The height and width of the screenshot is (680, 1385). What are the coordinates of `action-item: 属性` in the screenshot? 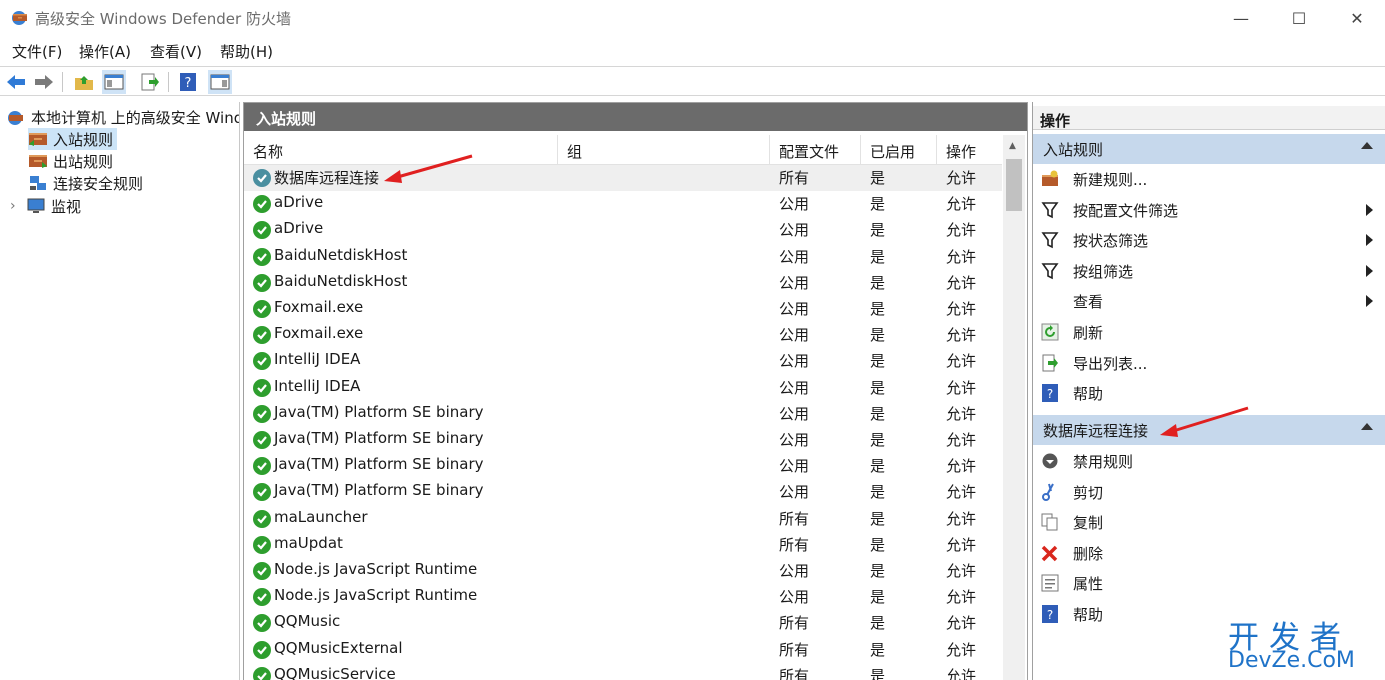 It's located at (1209, 583).